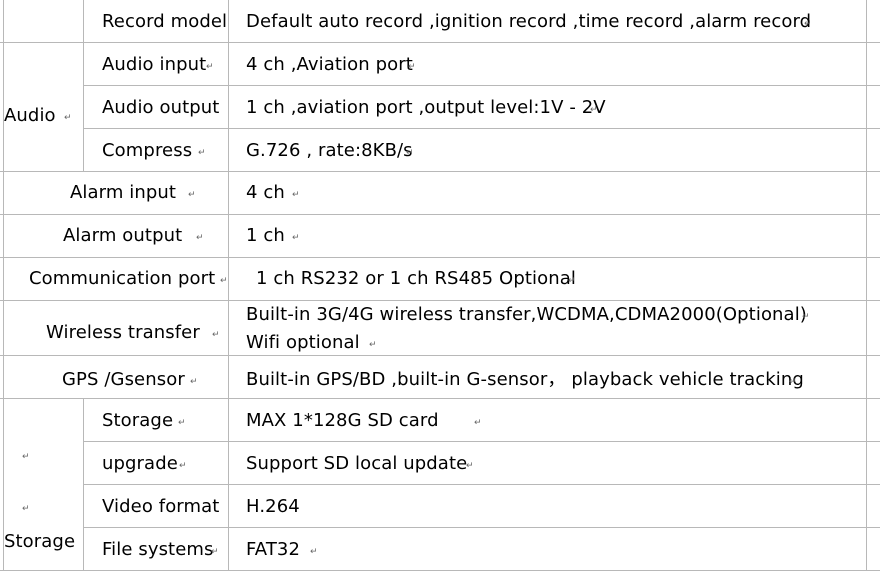 The width and height of the screenshot is (880, 575). Describe the element at coordinates (342, 420) in the screenshot. I see `storage-value: MAX 1*128G SD card` at that location.